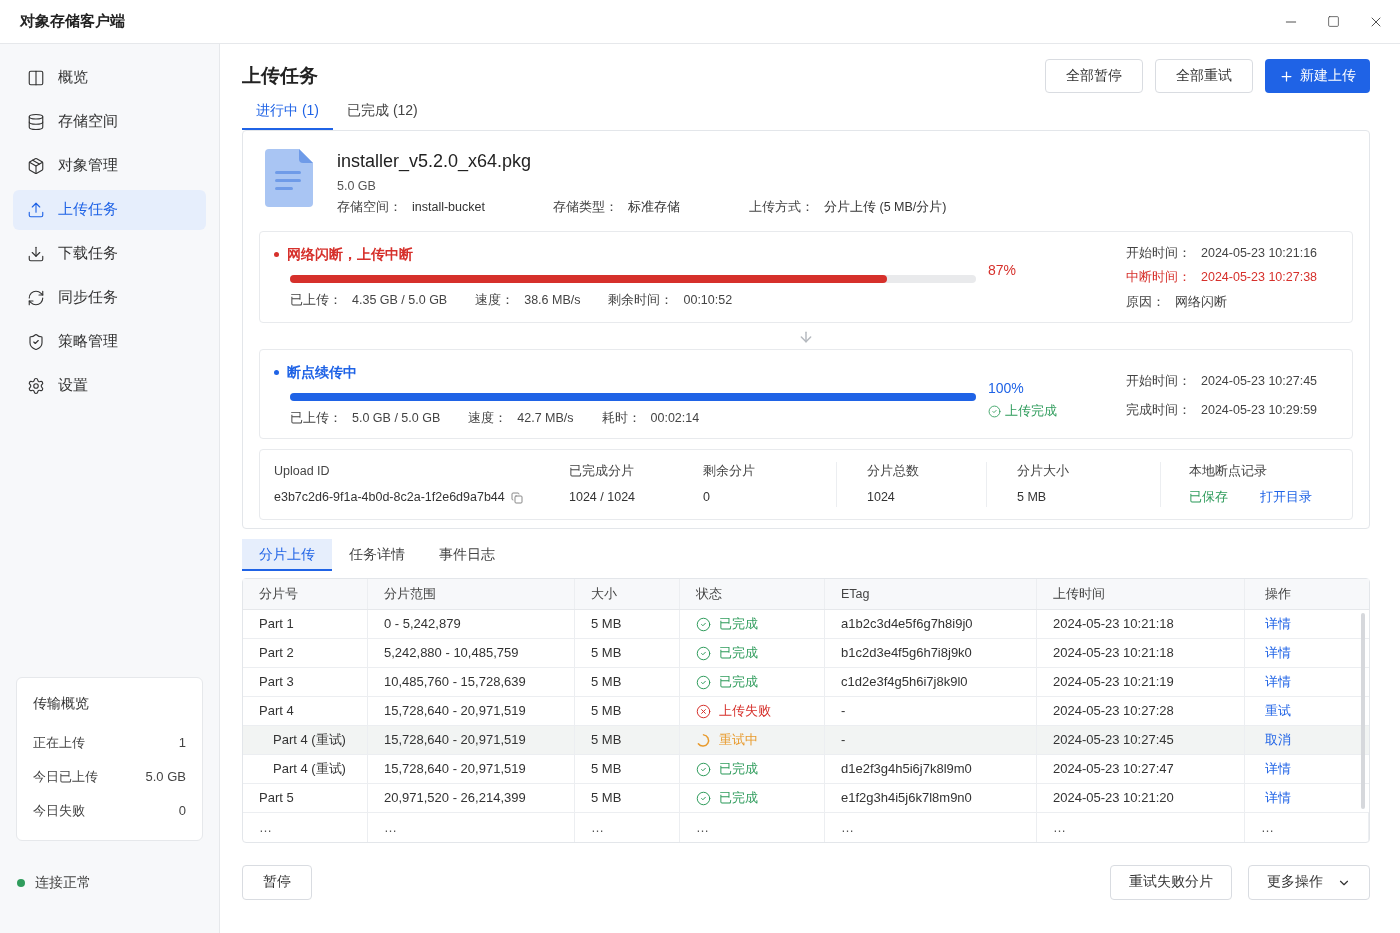 Image resolution: width=1400 pixels, height=933 pixels. Describe the element at coordinates (1286, 76) in the screenshot. I see `plus-icon` at that location.